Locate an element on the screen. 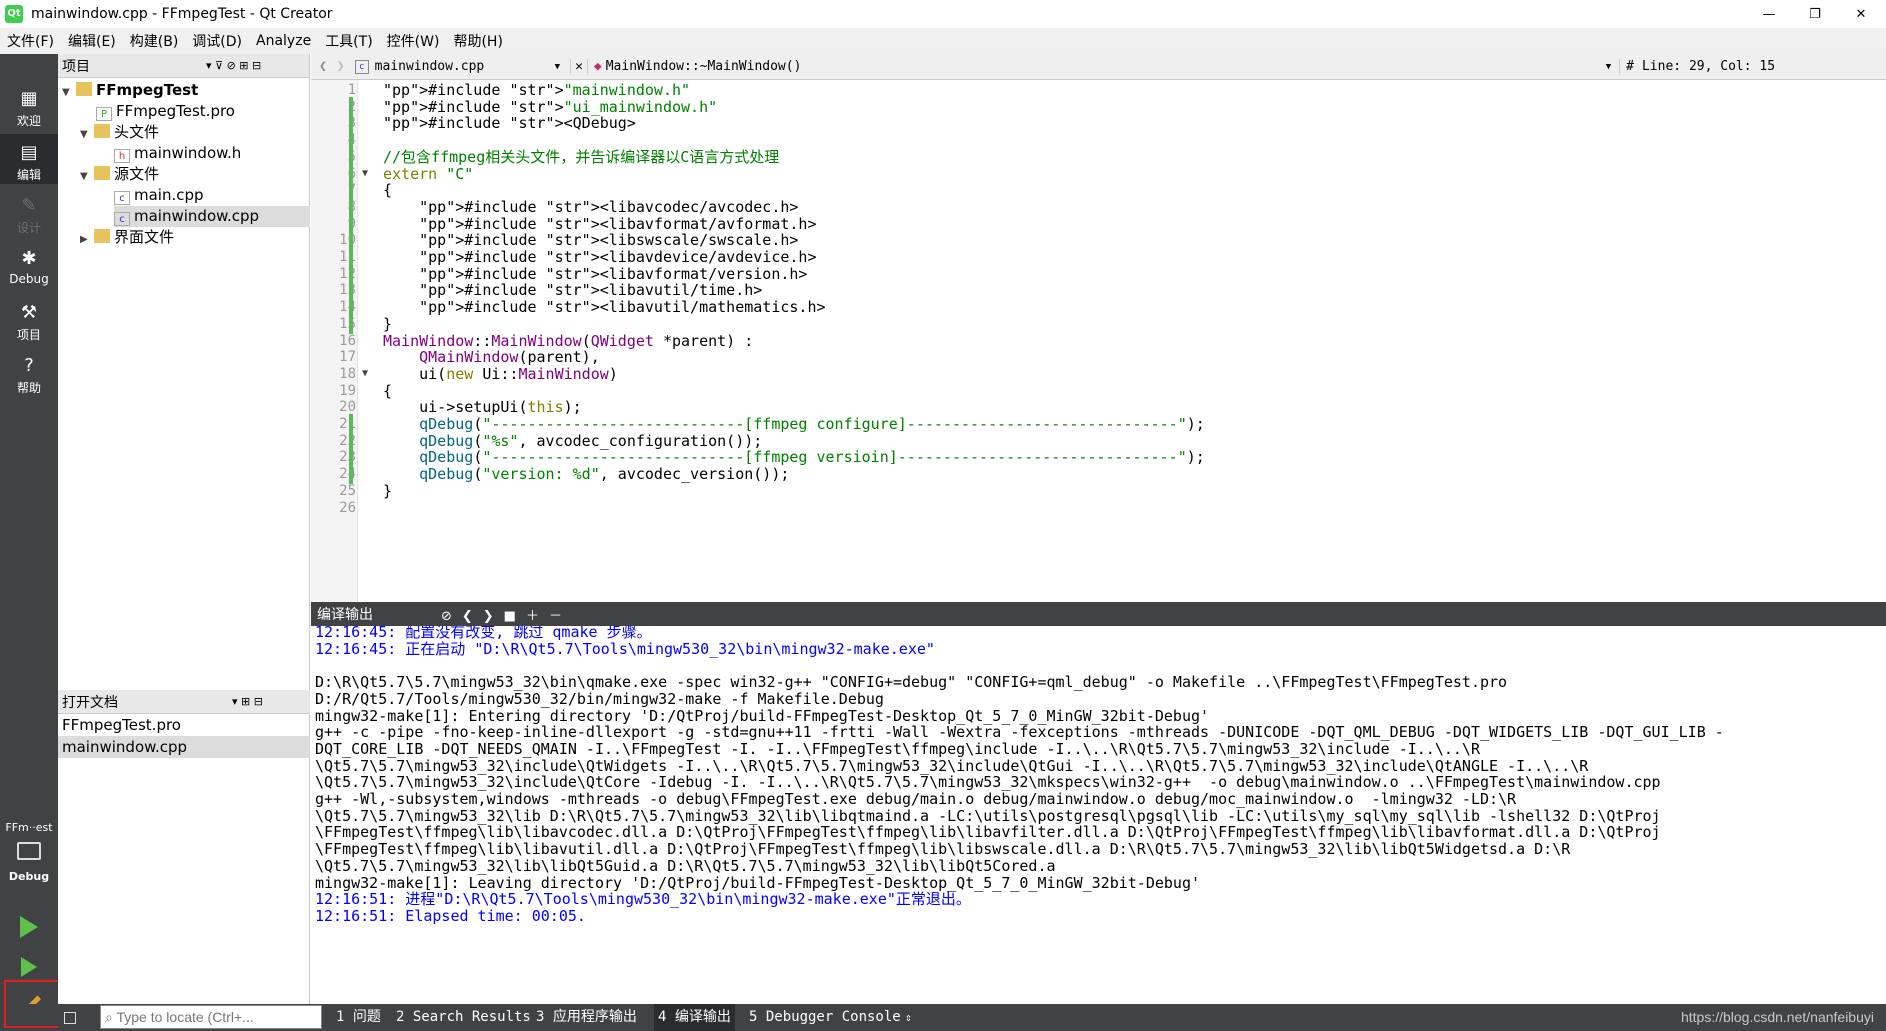 The height and width of the screenshot is (1031, 1886). open-documents-title: 打开文档 is located at coordinates (90, 702).